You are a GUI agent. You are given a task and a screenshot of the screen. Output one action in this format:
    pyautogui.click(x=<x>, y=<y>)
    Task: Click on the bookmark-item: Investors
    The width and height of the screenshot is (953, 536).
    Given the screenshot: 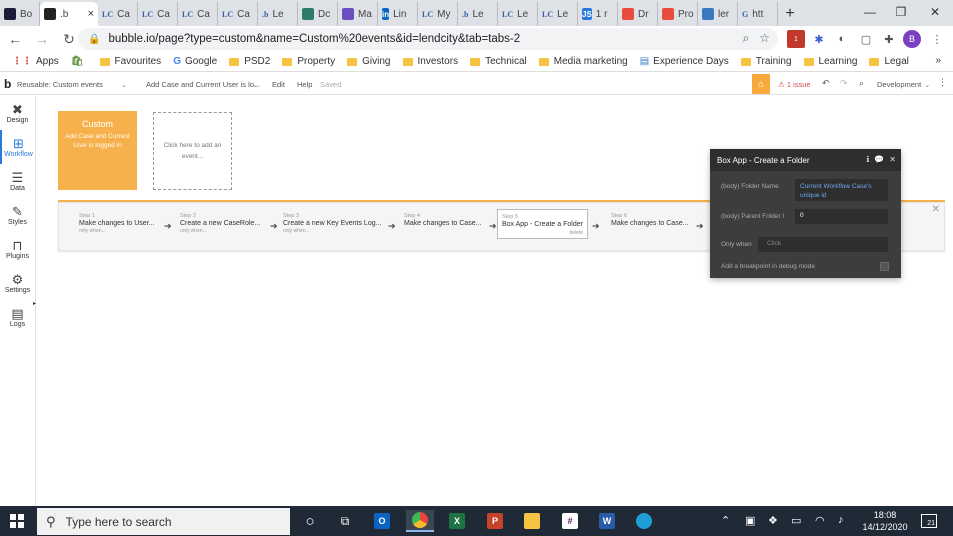 What is the action you would take?
    pyautogui.click(x=430, y=61)
    